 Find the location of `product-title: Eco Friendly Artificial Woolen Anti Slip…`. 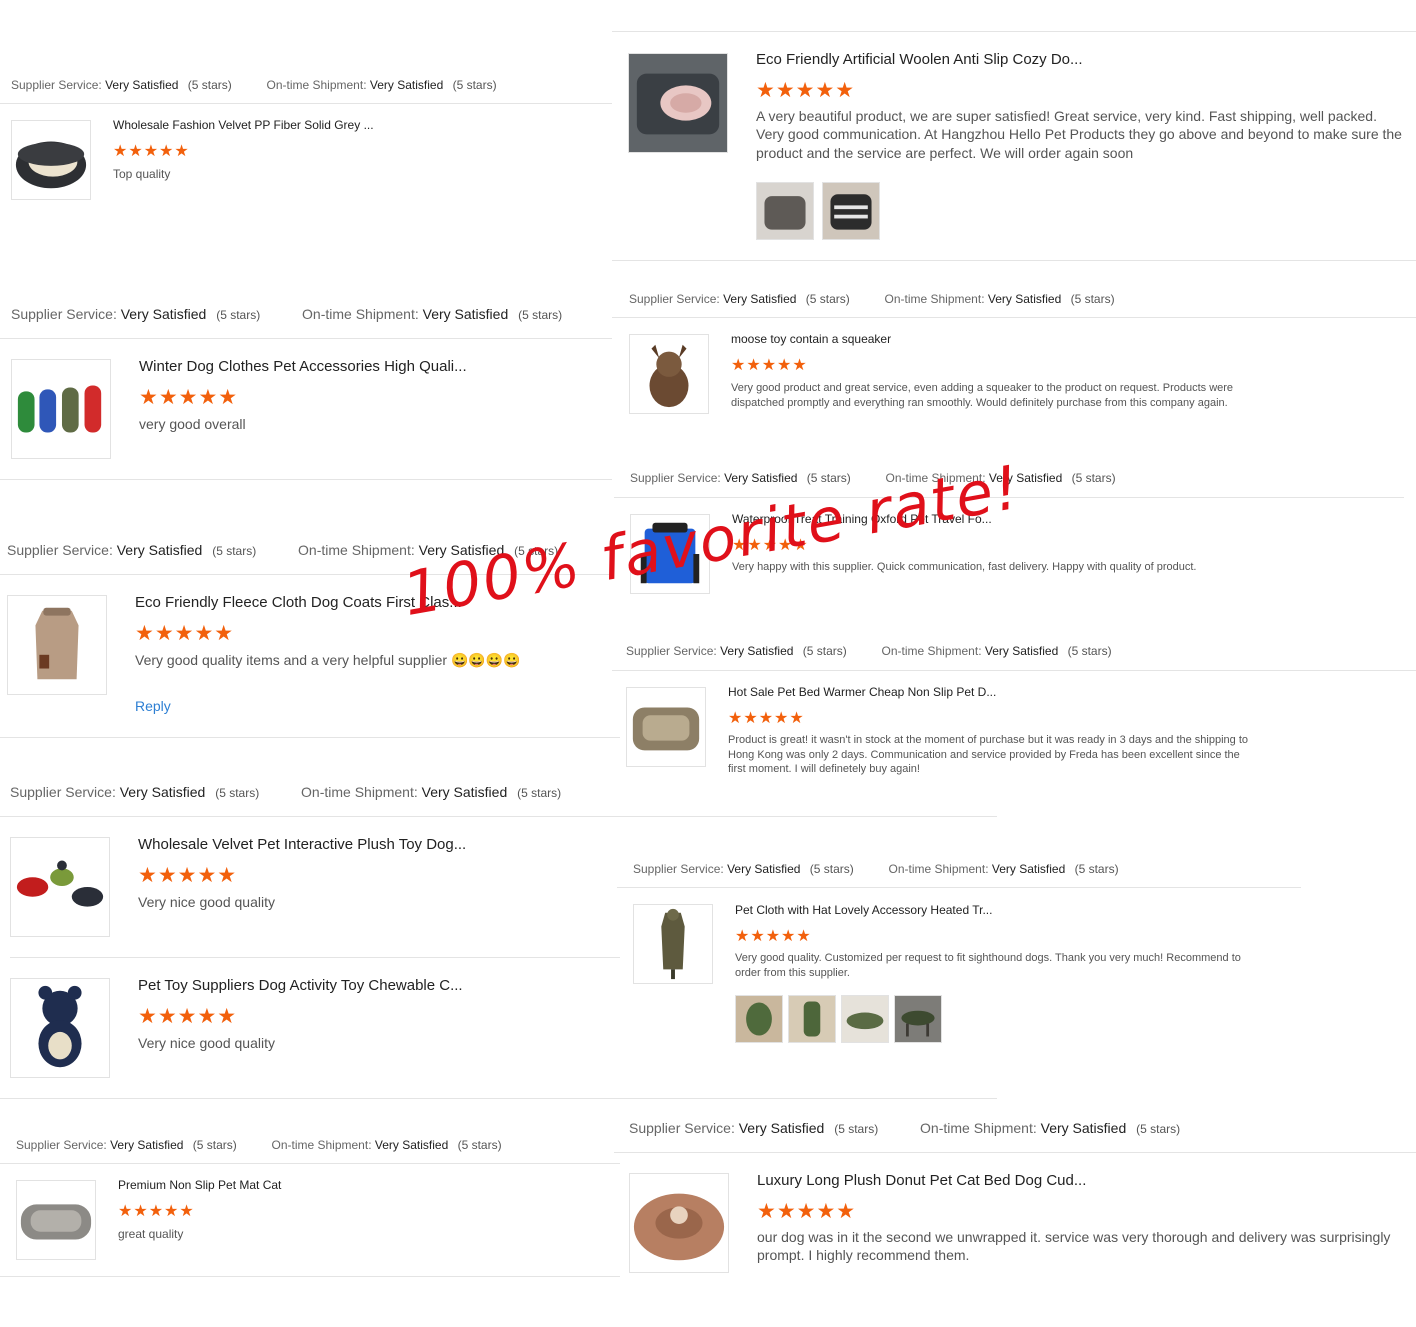

product-title: Eco Friendly Artificial Woolen Anti Slip… is located at coordinates (919, 59).